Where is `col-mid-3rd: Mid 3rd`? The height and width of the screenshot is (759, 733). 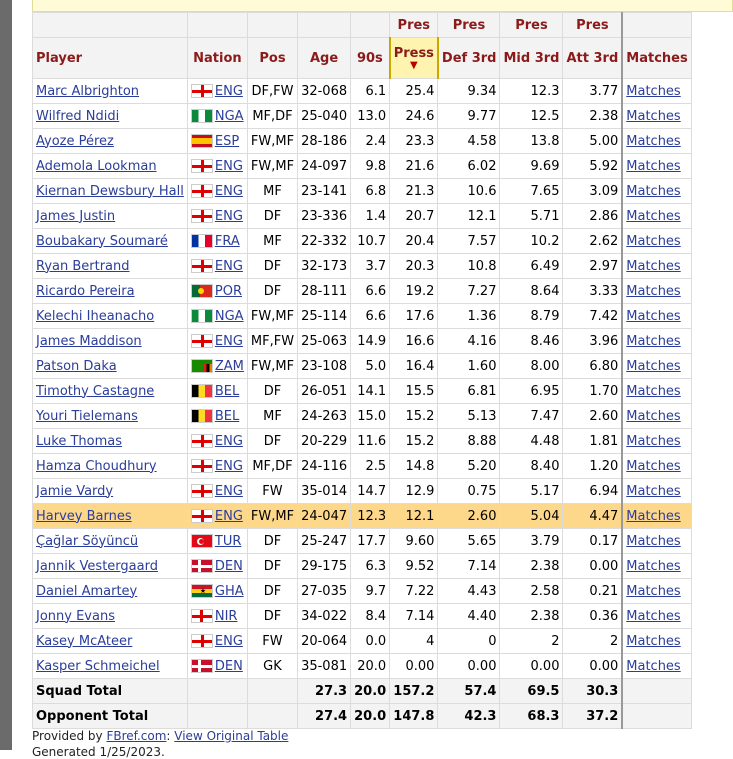 col-mid-3rd: Mid 3rd is located at coordinates (531, 58).